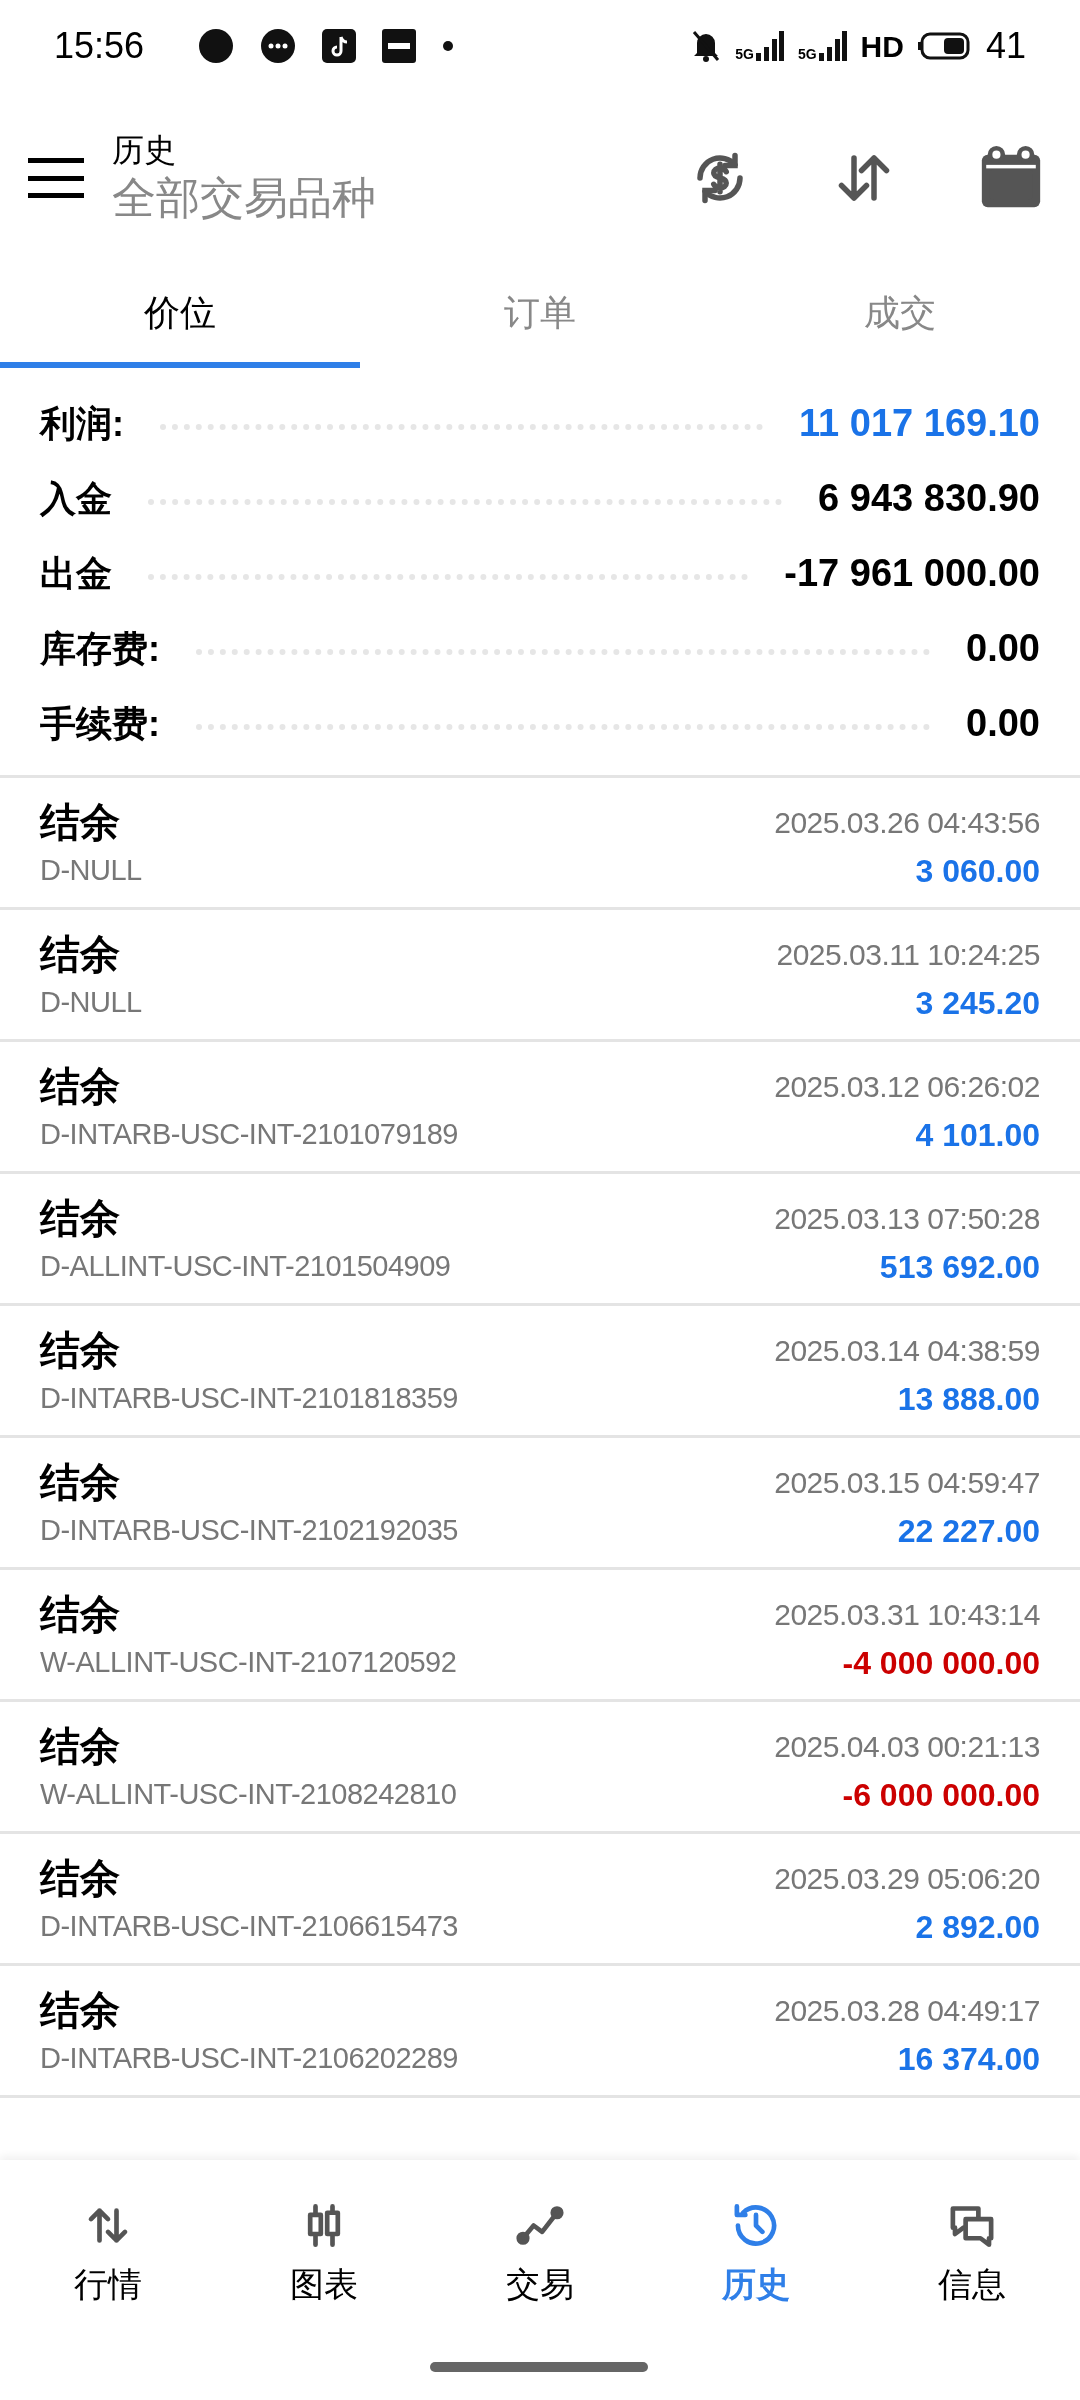 The height and width of the screenshot is (2400, 1080). Describe the element at coordinates (540, 1240) in the screenshot. I see `transaction-row: 结余 2025.03.13 07:50:28 D-ALLINT-USC-INT-2101504909 513 692.00` at that location.